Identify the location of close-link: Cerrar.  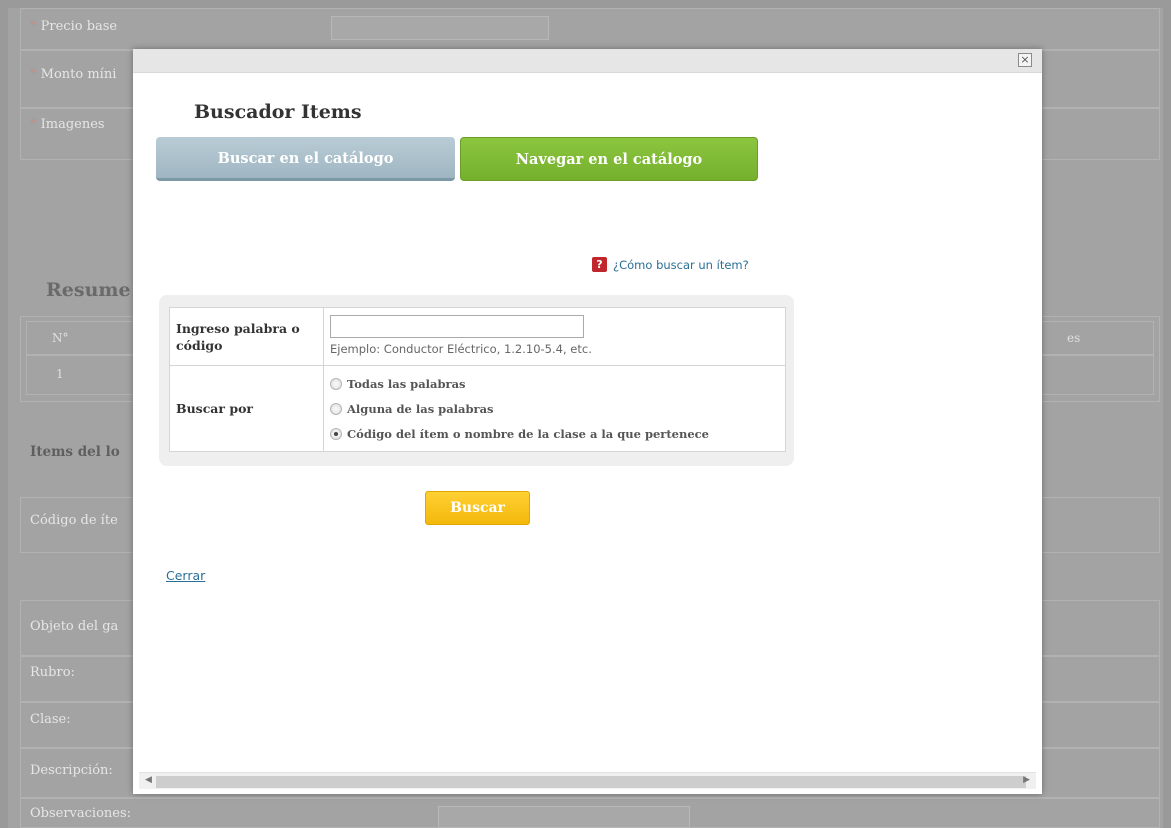
(185, 575).